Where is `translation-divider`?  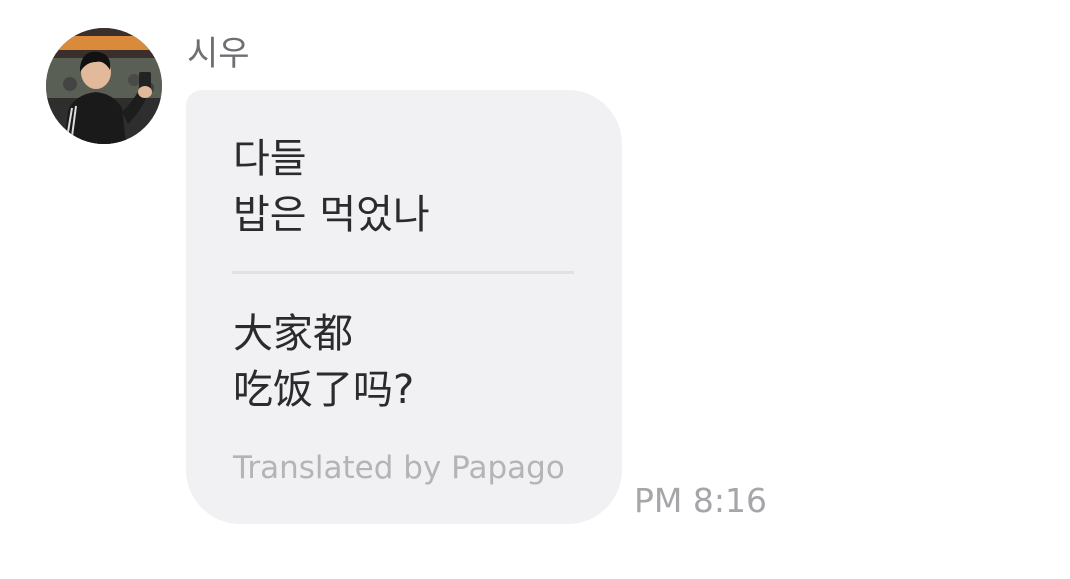
translation-divider is located at coordinates (403, 272).